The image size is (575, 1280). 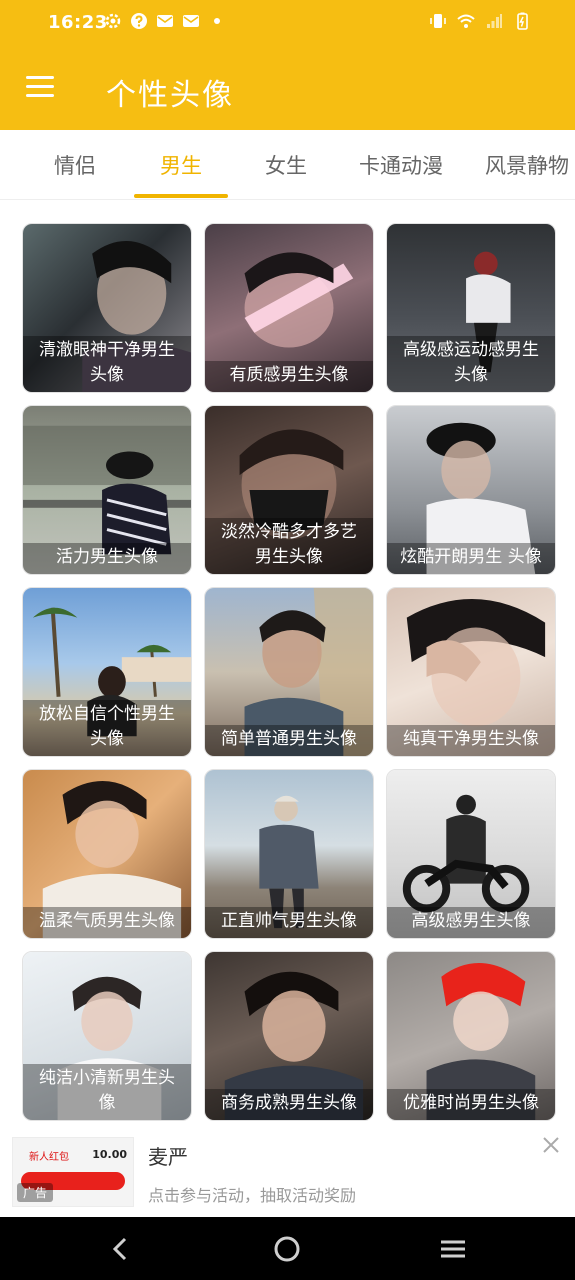 What do you see at coordinates (471, 1036) in the screenshot?
I see `avatar-card: 优雅时尚男生头像` at bounding box center [471, 1036].